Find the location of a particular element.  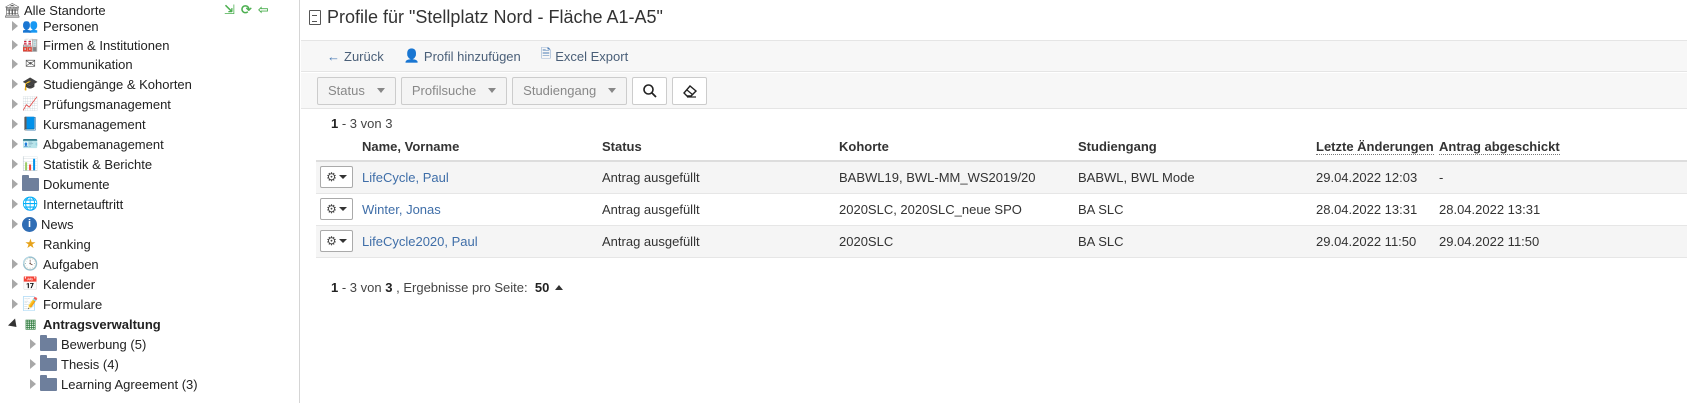

sidebar-item-label: Formulare is located at coordinates (73, 304).